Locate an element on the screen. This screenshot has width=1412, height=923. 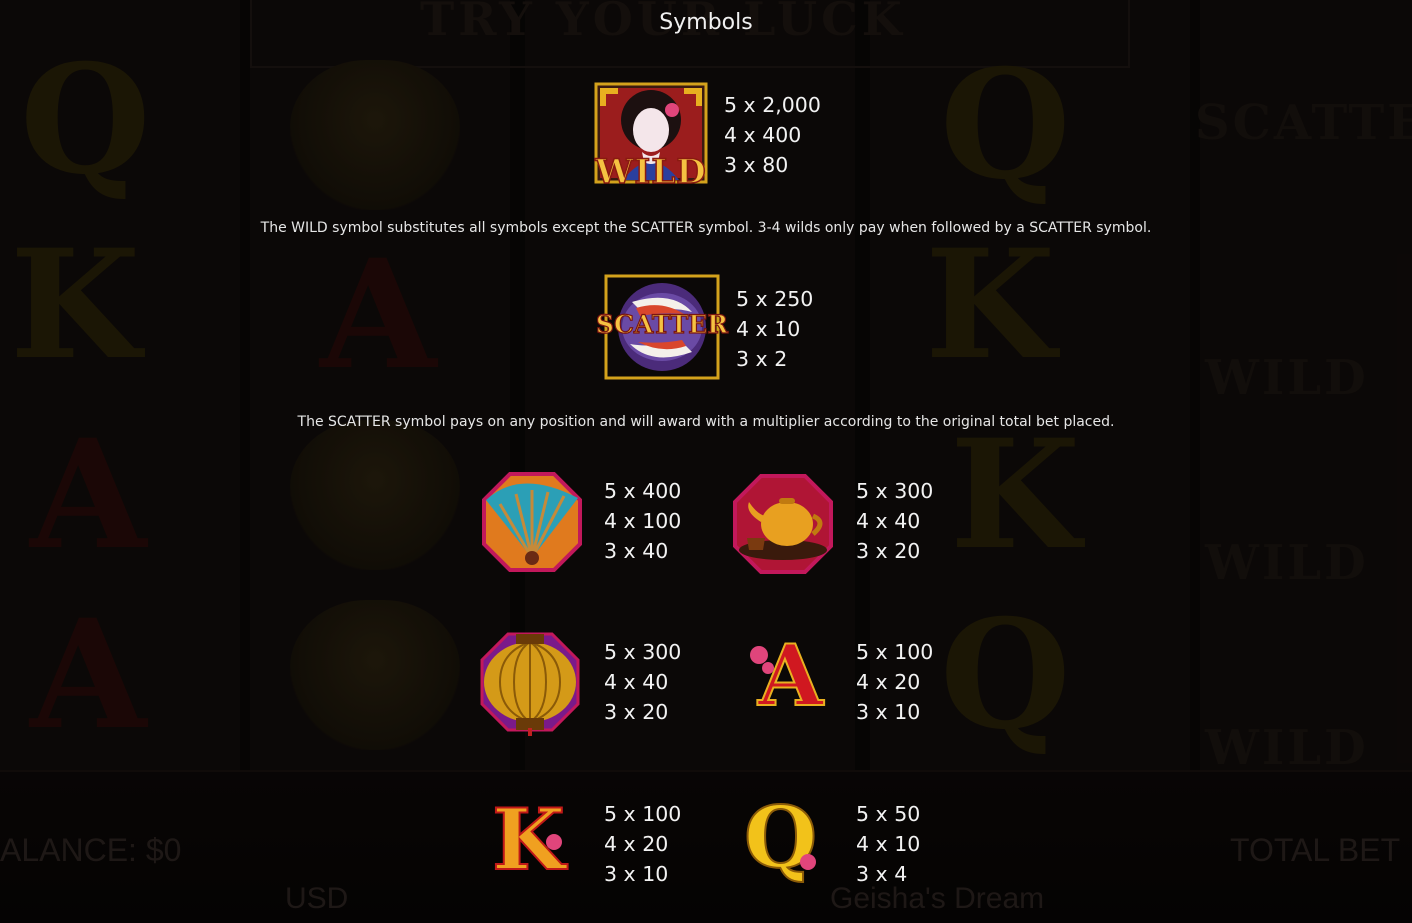
pay-line: 3 x 80 is located at coordinates (756, 165).